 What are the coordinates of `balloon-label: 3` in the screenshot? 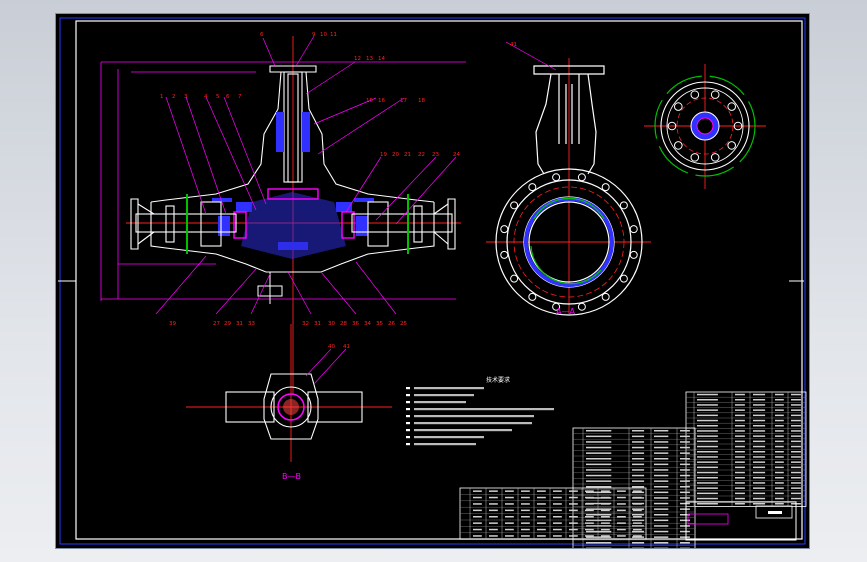 It's located at (186, 97).